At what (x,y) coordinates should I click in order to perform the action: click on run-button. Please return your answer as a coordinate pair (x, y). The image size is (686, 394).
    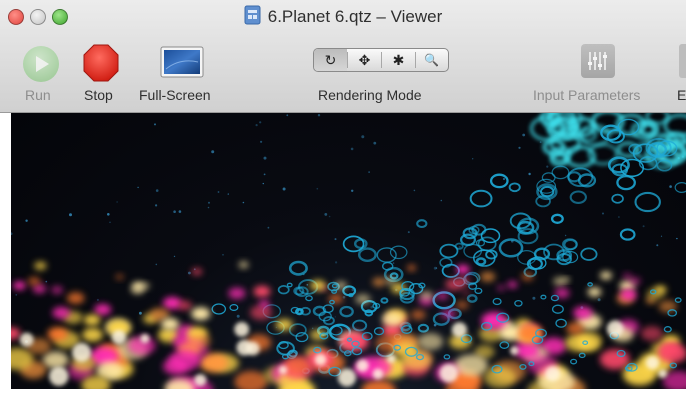
    Looking at the image, I should click on (41, 64).